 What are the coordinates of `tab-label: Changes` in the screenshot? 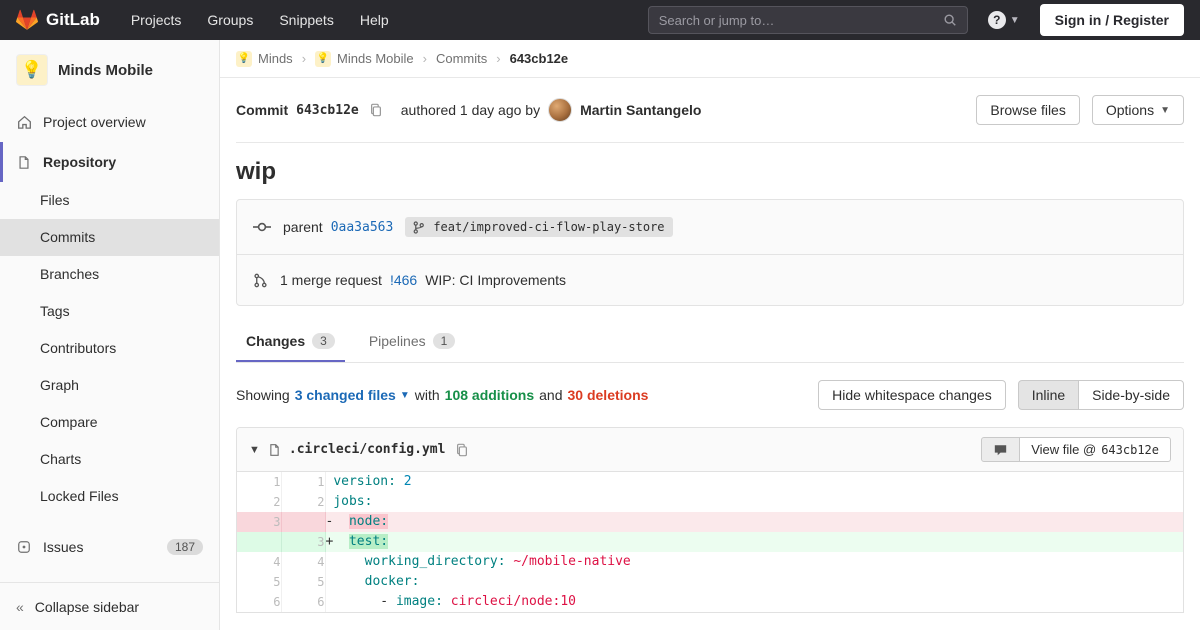 It's located at (276, 341).